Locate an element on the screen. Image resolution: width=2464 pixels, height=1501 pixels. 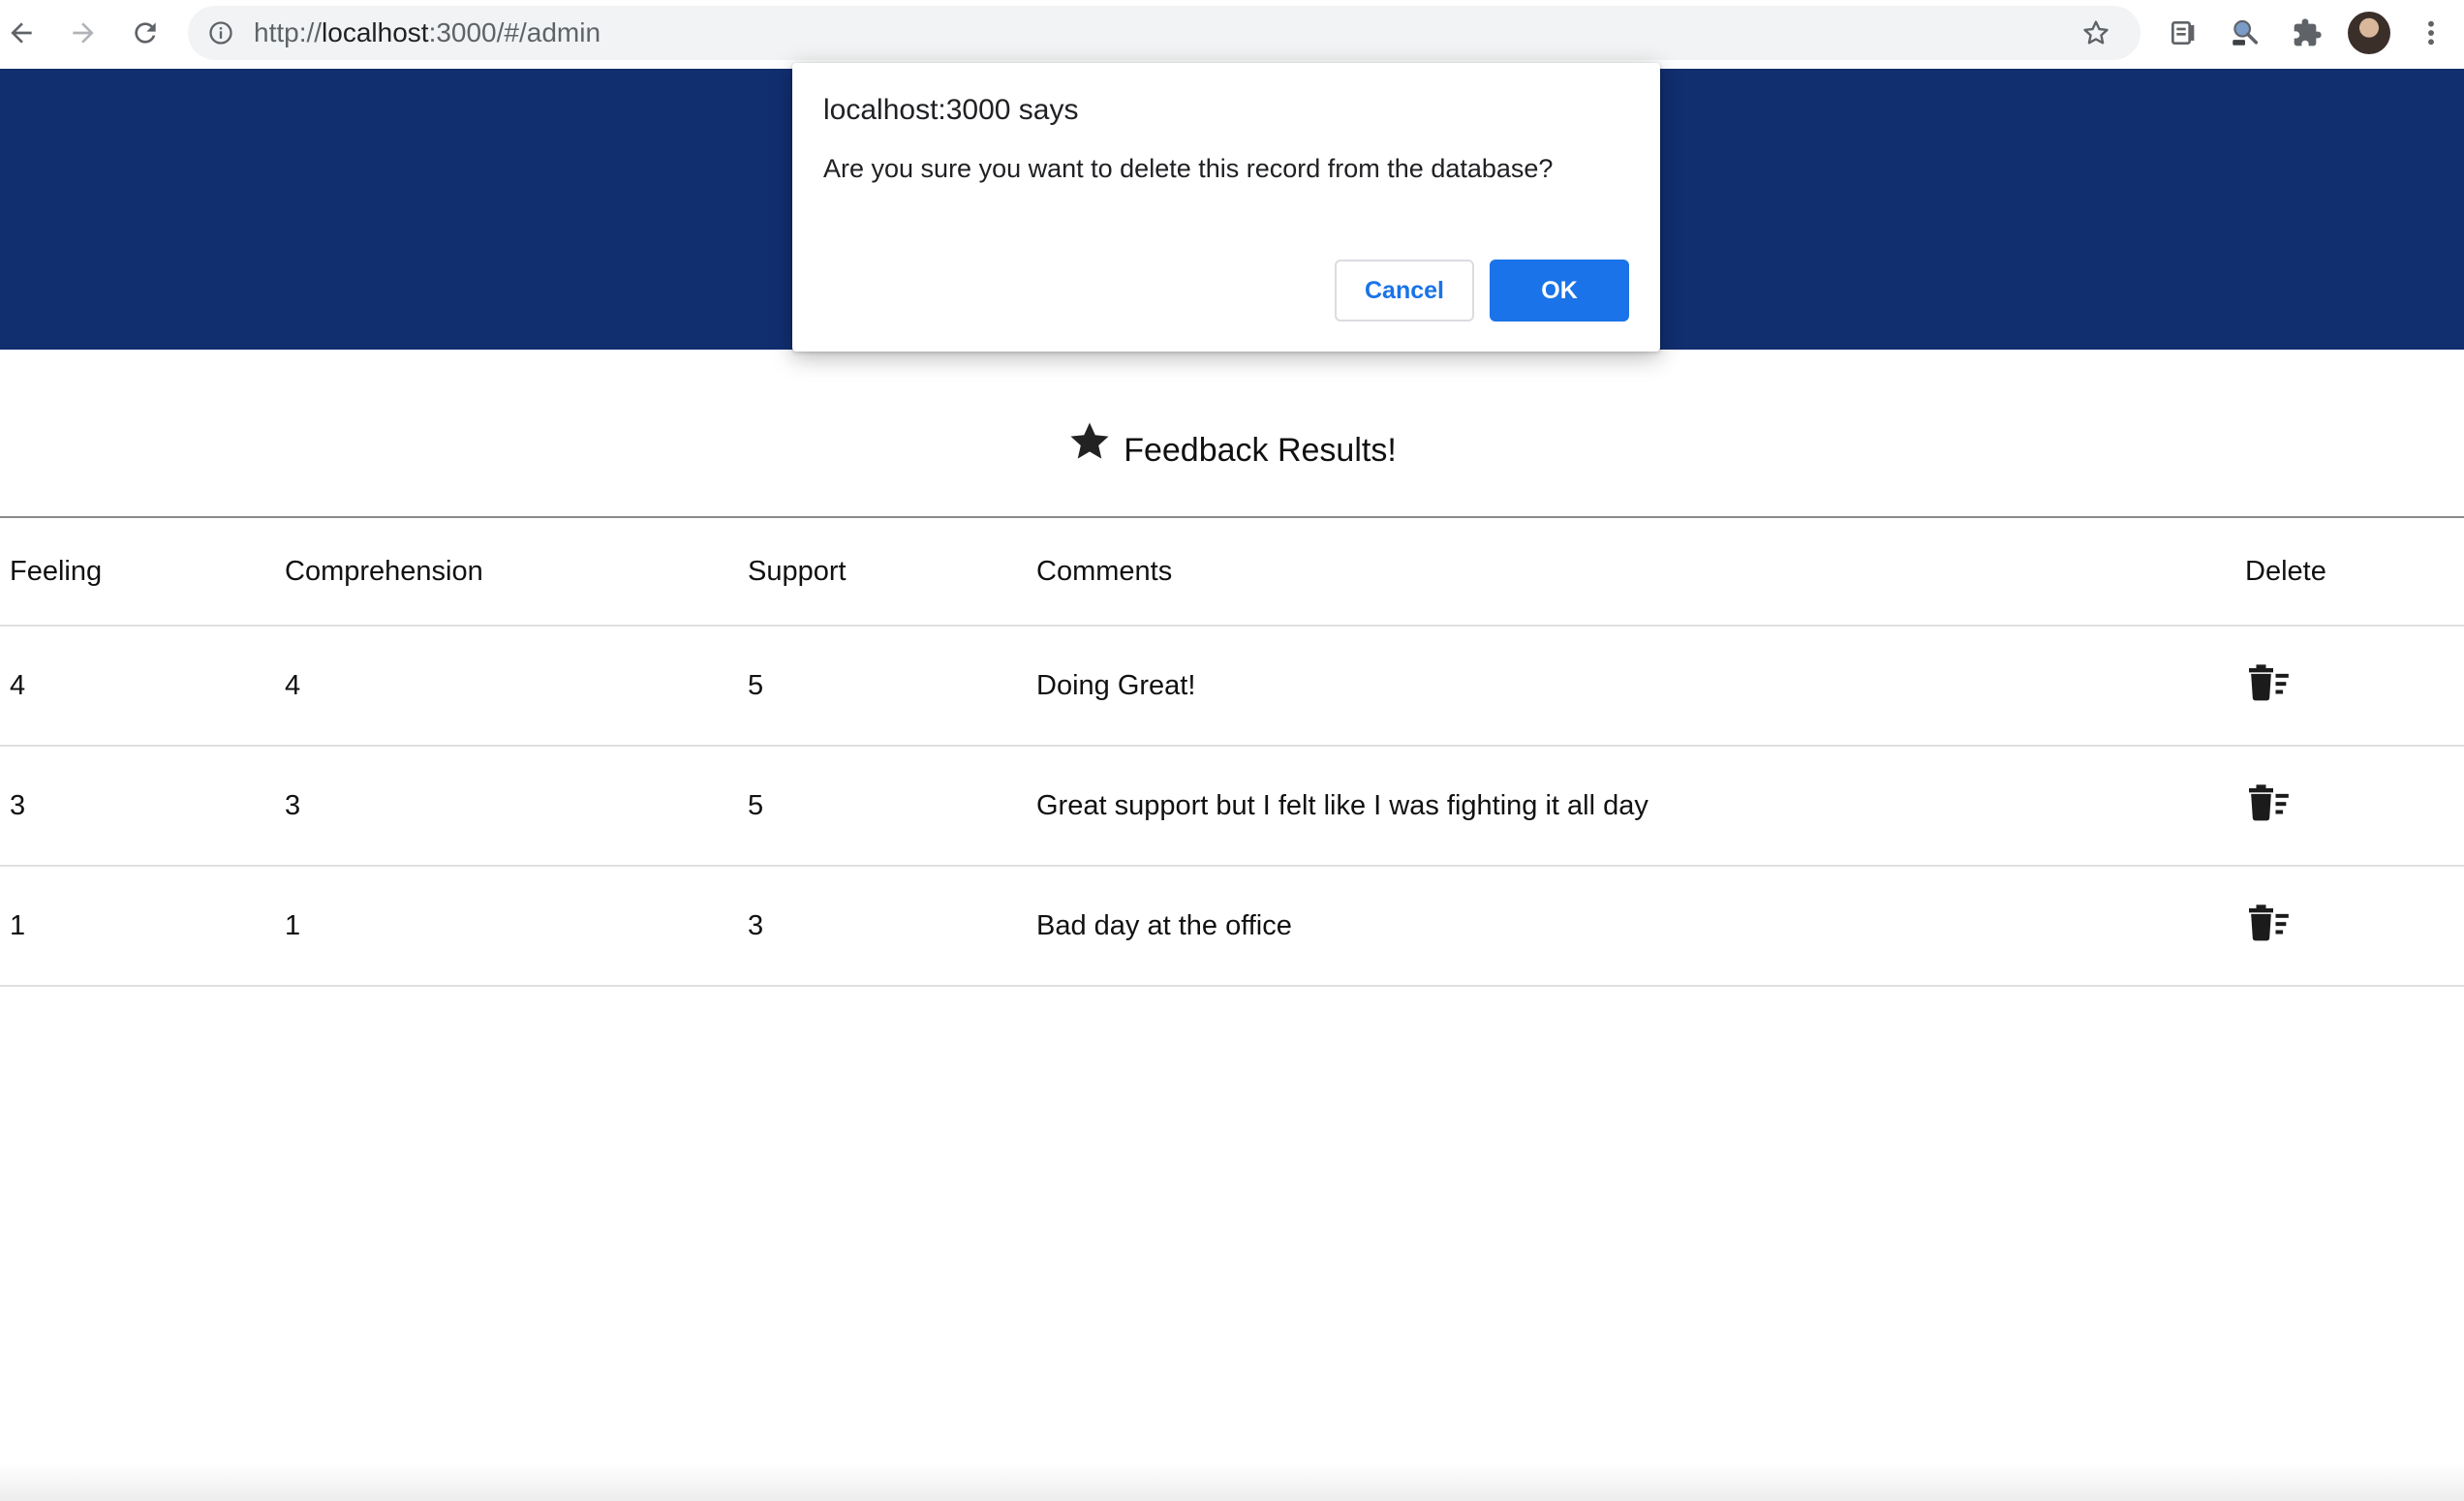
star-filled-icon is located at coordinates (1090, 440).